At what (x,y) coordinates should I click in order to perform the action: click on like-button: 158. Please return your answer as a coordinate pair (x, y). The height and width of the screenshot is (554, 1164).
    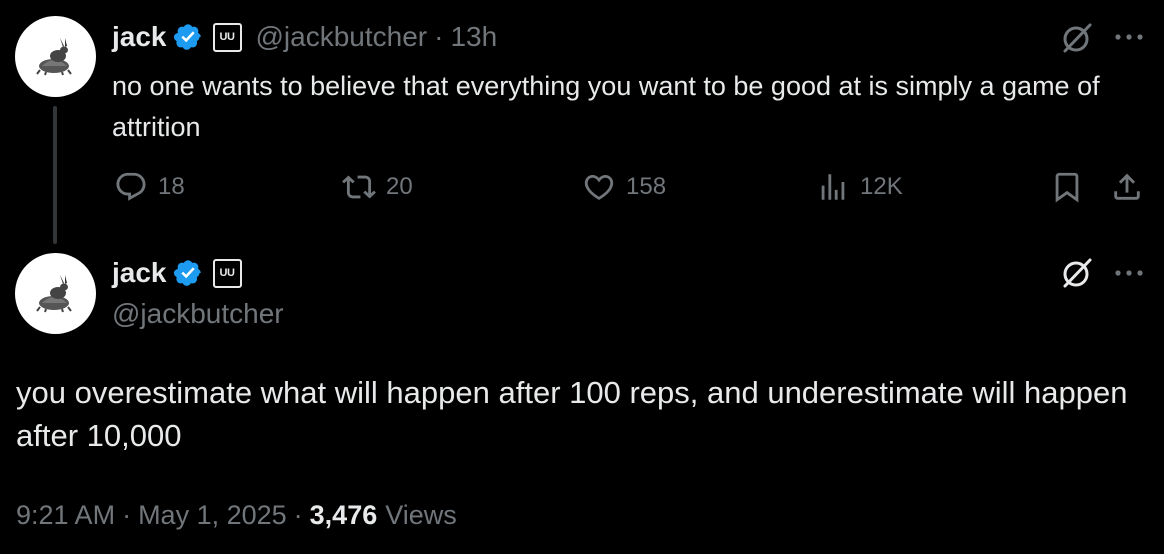
    Looking at the image, I should click on (624, 187).